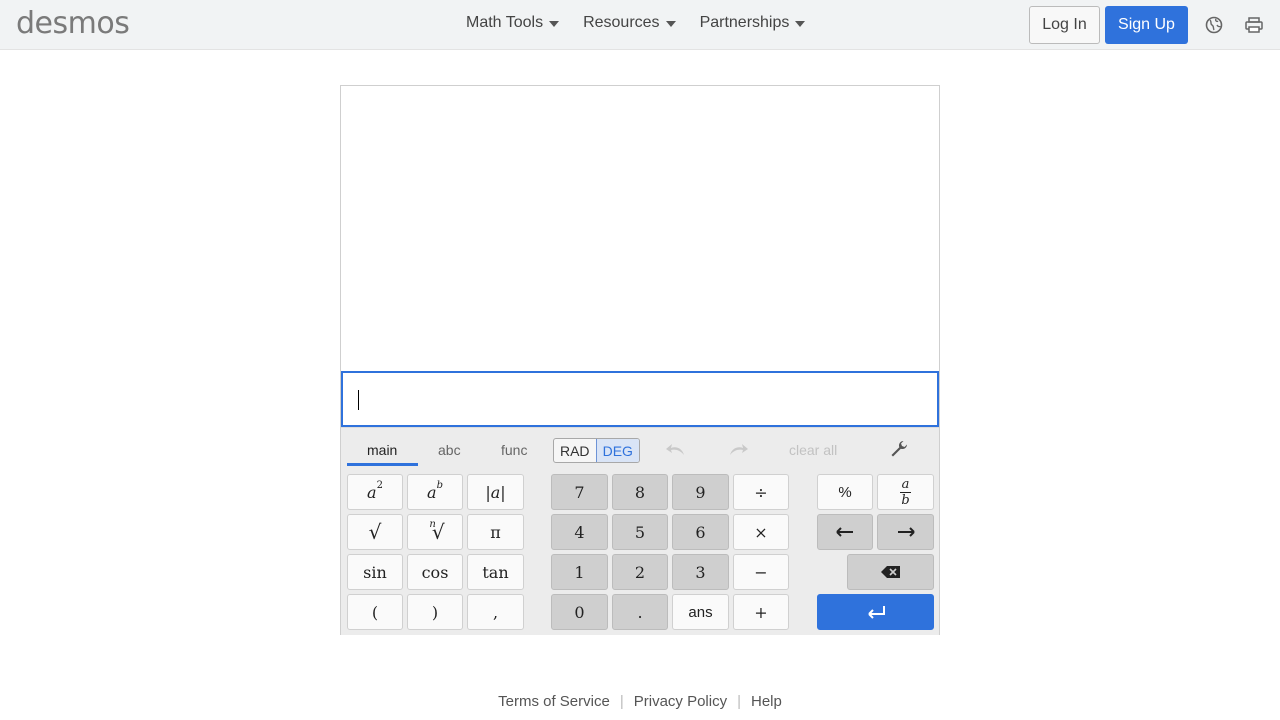 Image resolution: width=1280 pixels, height=720 pixels. I want to click on privacy-link: Privacy Policy, so click(680, 701).